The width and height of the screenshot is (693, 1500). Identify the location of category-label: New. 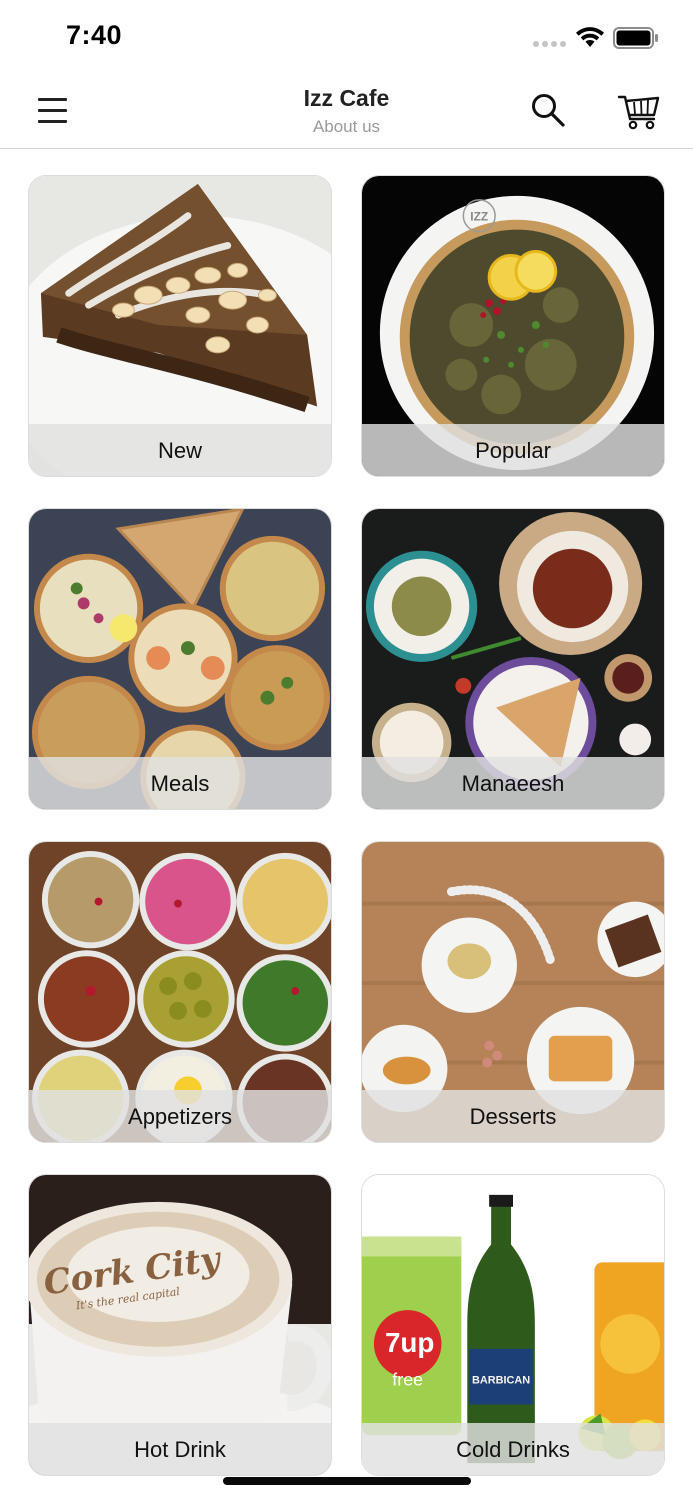
(179, 450).